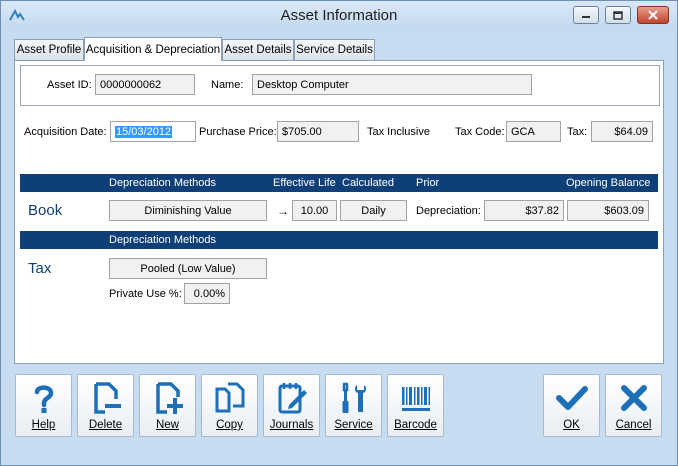 The height and width of the screenshot is (466, 678). What do you see at coordinates (163, 183) in the screenshot?
I see `book-methods-header: Depreciation Methods` at bounding box center [163, 183].